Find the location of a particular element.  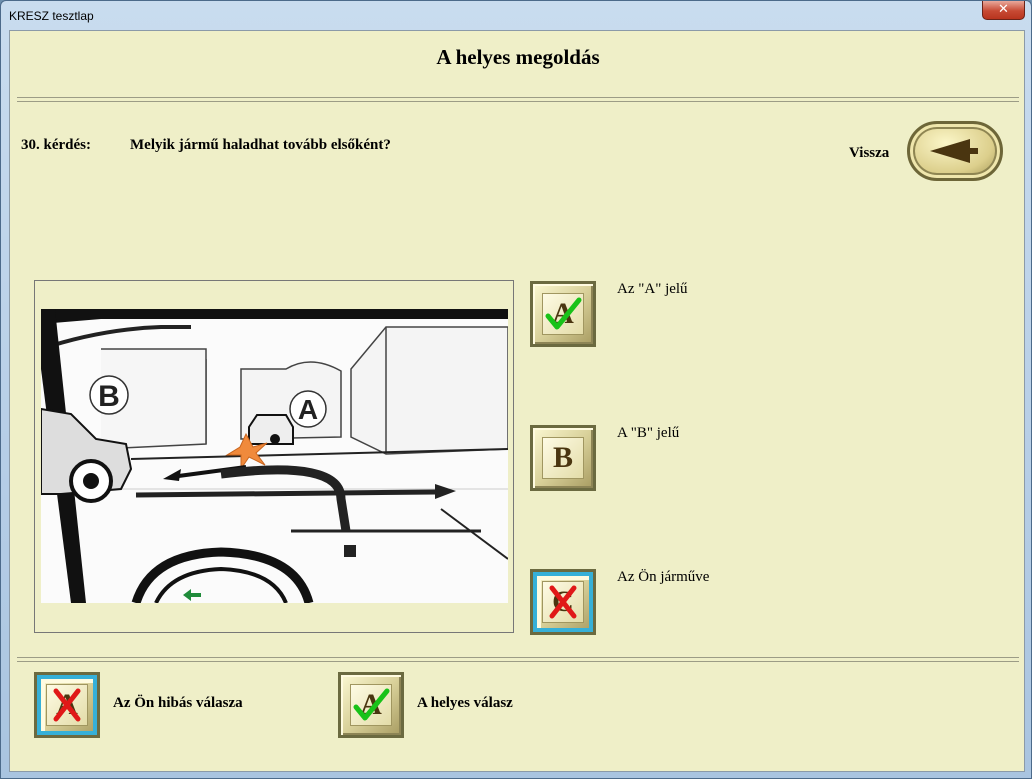

answer-b-letter: B is located at coordinates (562, 457).